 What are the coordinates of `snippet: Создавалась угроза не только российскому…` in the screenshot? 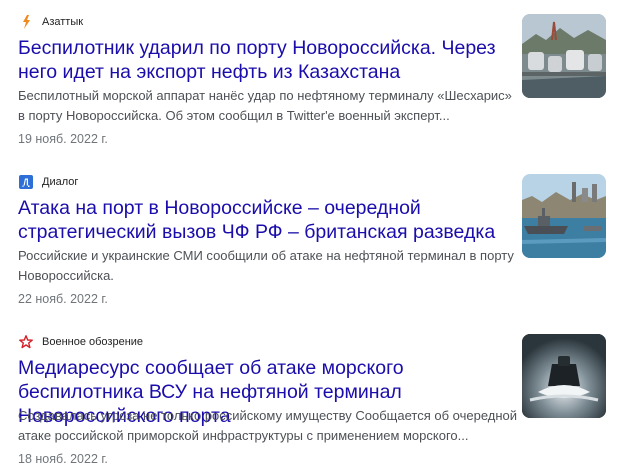 It's located at (268, 425).